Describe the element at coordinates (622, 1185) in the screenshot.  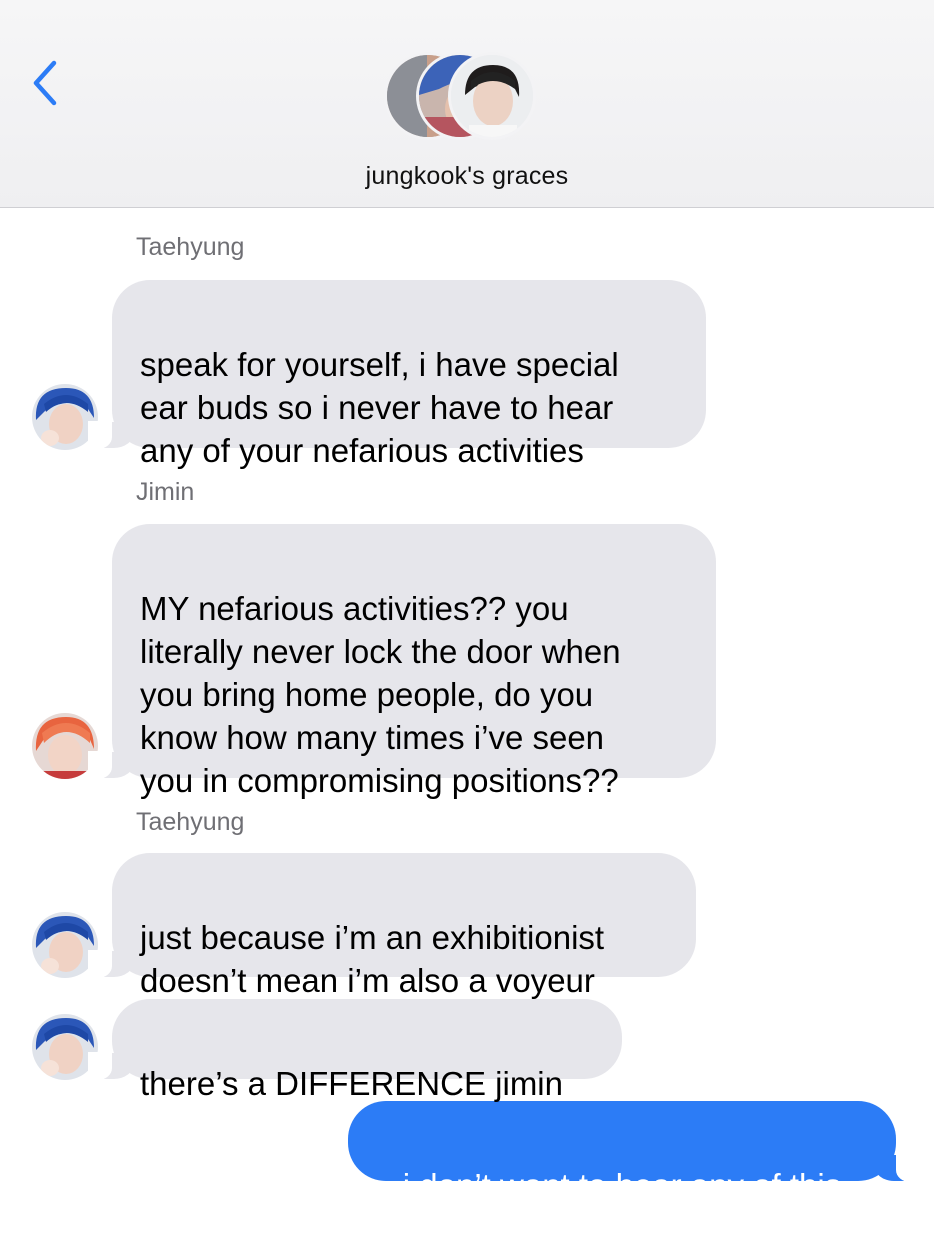
I see `message-text: i don’t want to hear any of this` at that location.